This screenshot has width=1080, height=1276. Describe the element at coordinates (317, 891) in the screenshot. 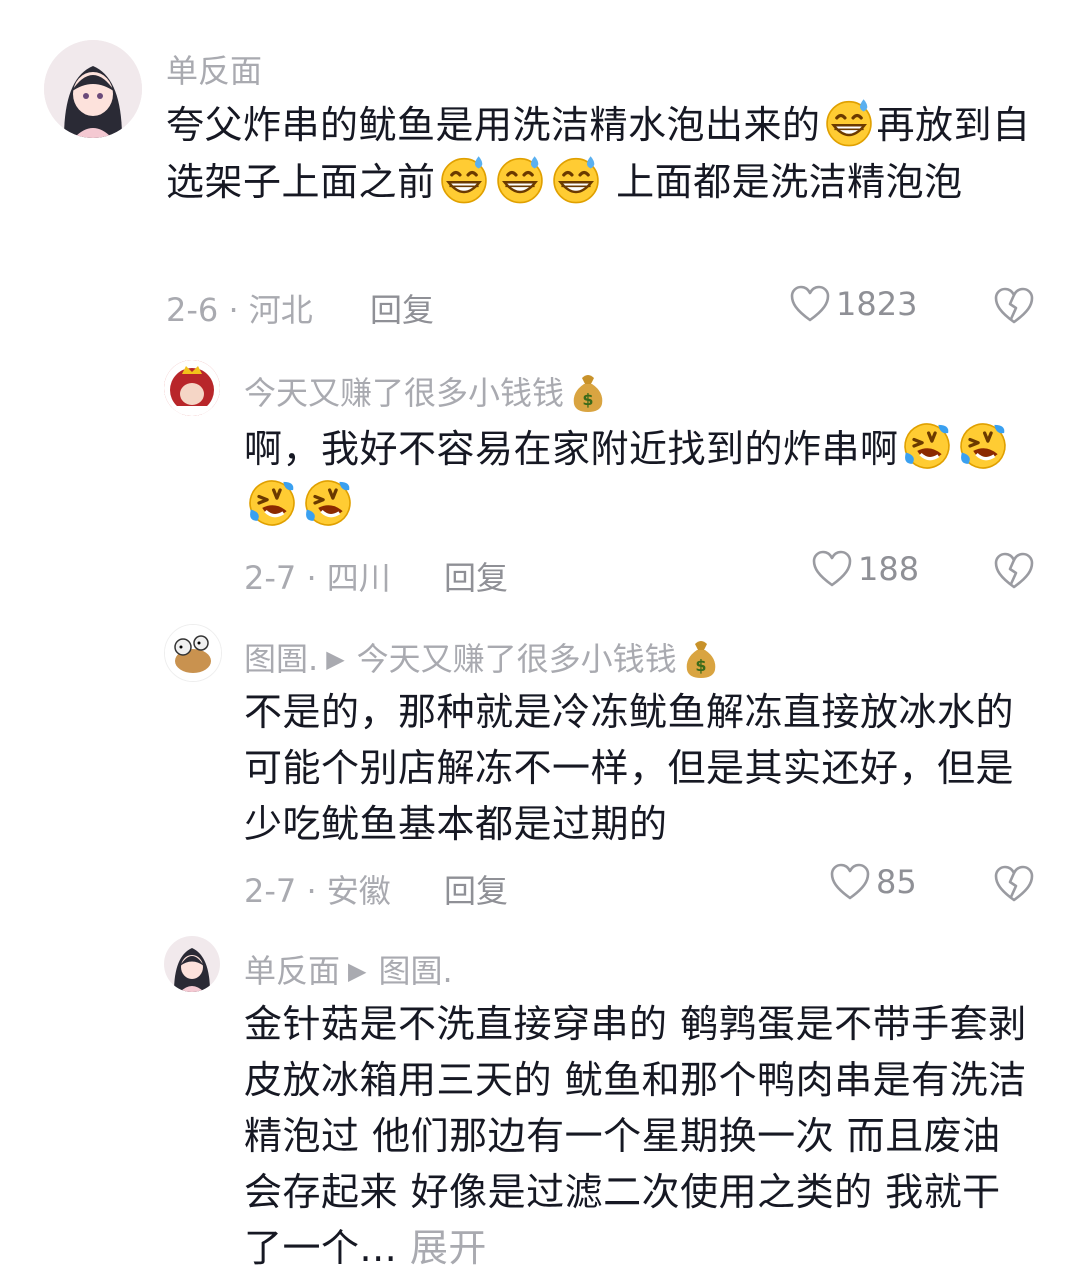

I see `comment-date-location: 2-7 · 安徽` at that location.